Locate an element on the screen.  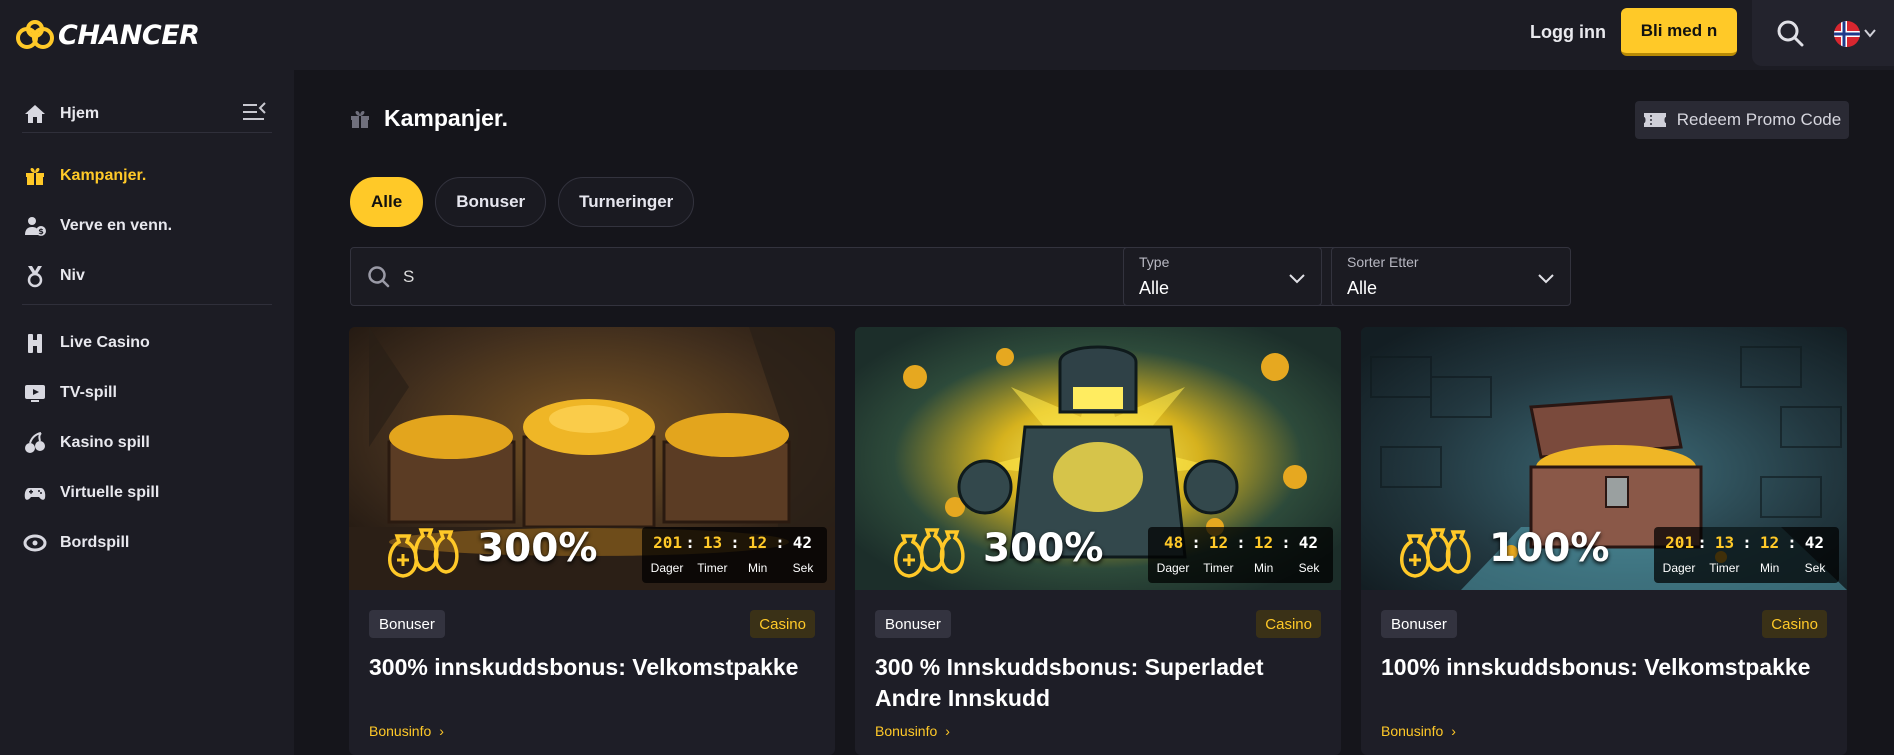
live-dealer-icon is located at coordinates (35, 343).